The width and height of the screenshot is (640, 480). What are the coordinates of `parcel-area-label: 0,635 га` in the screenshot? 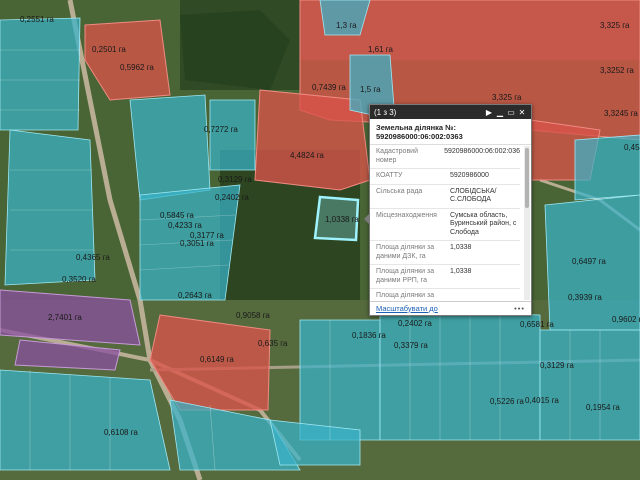 It's located at (273, 343).